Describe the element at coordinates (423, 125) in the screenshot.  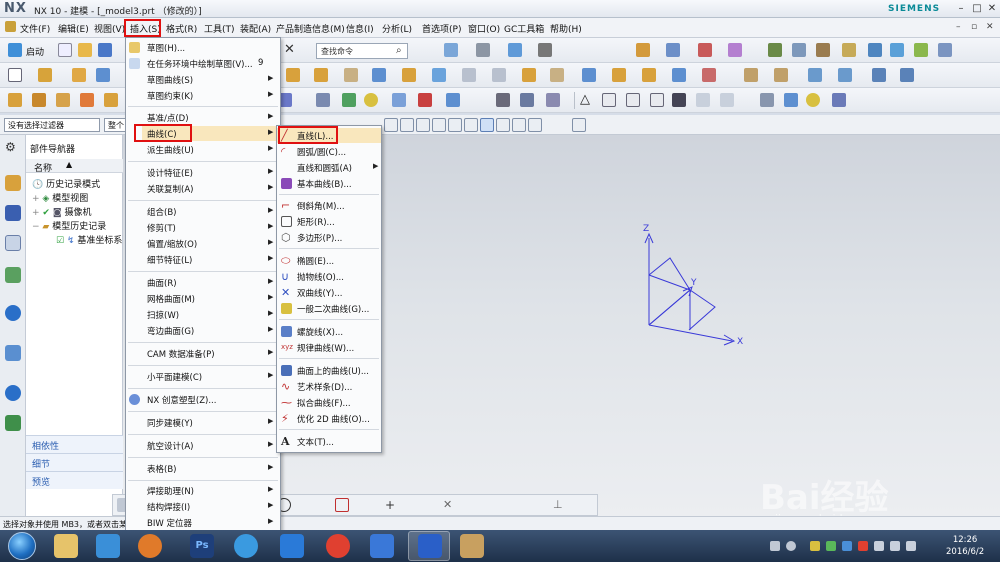
I see `snap-midpoint-icon` at that location.